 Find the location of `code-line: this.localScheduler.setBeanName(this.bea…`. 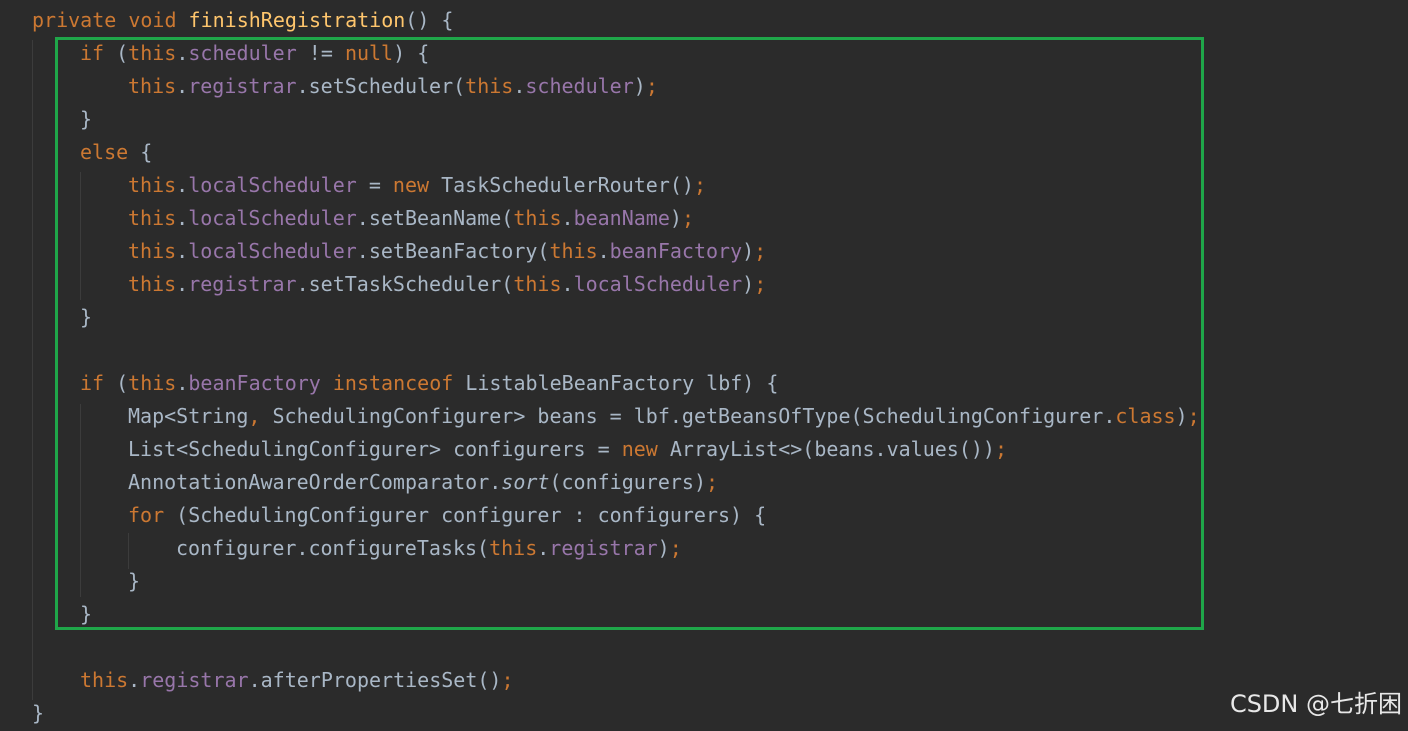

code-line: this.localScheduler.setBeanName(this.bea… is located at coordinates (411, 218).